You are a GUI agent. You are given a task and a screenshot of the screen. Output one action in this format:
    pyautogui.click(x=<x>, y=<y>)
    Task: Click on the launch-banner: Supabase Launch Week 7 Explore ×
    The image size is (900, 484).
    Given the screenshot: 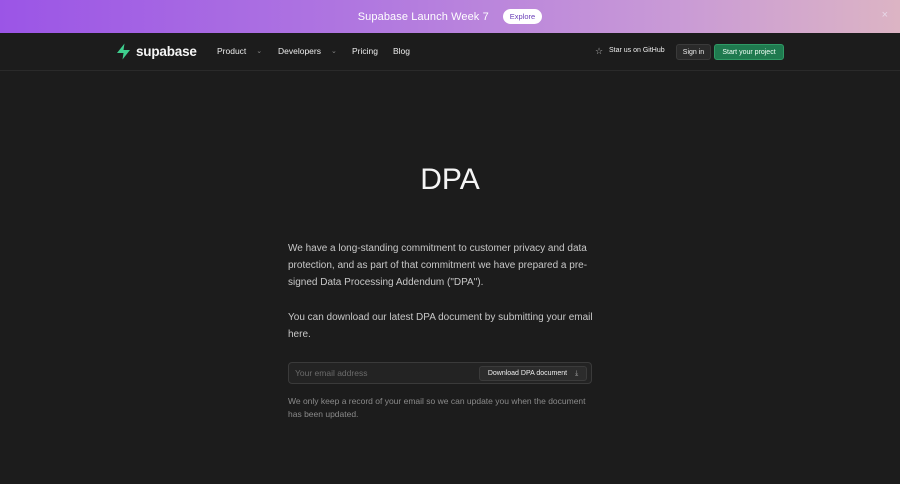 What is the action you would take?
    pyautogui.click(x=450, y=16)
    